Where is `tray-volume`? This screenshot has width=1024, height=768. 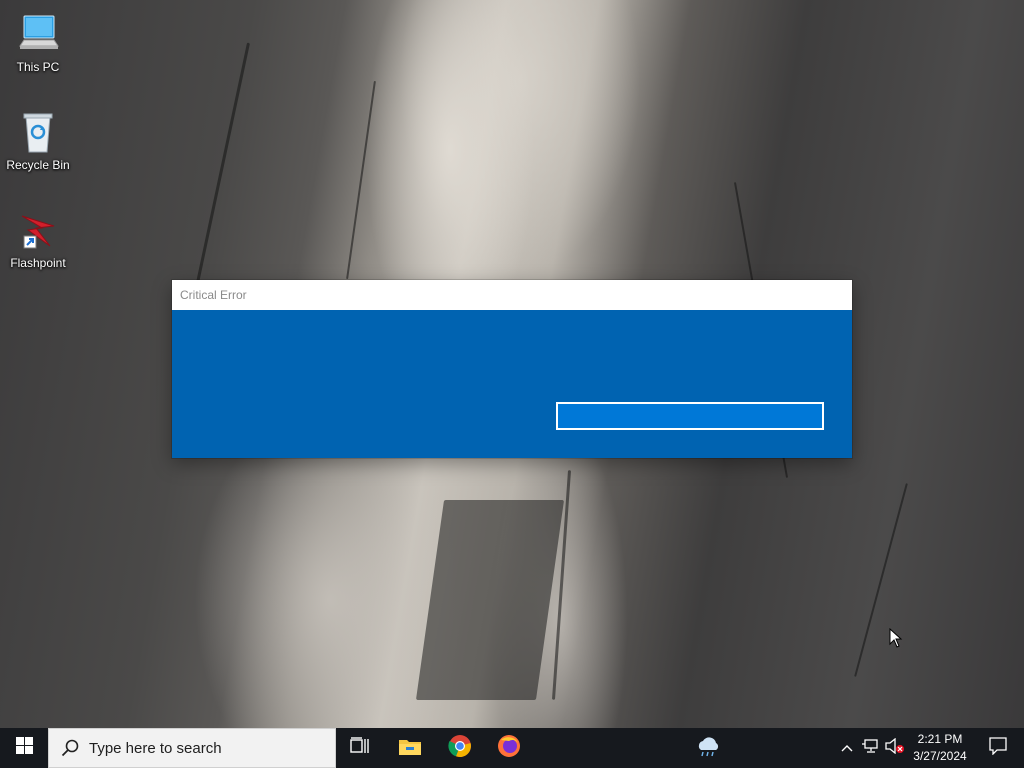
tray-volume is located at coordinates (895, 748).